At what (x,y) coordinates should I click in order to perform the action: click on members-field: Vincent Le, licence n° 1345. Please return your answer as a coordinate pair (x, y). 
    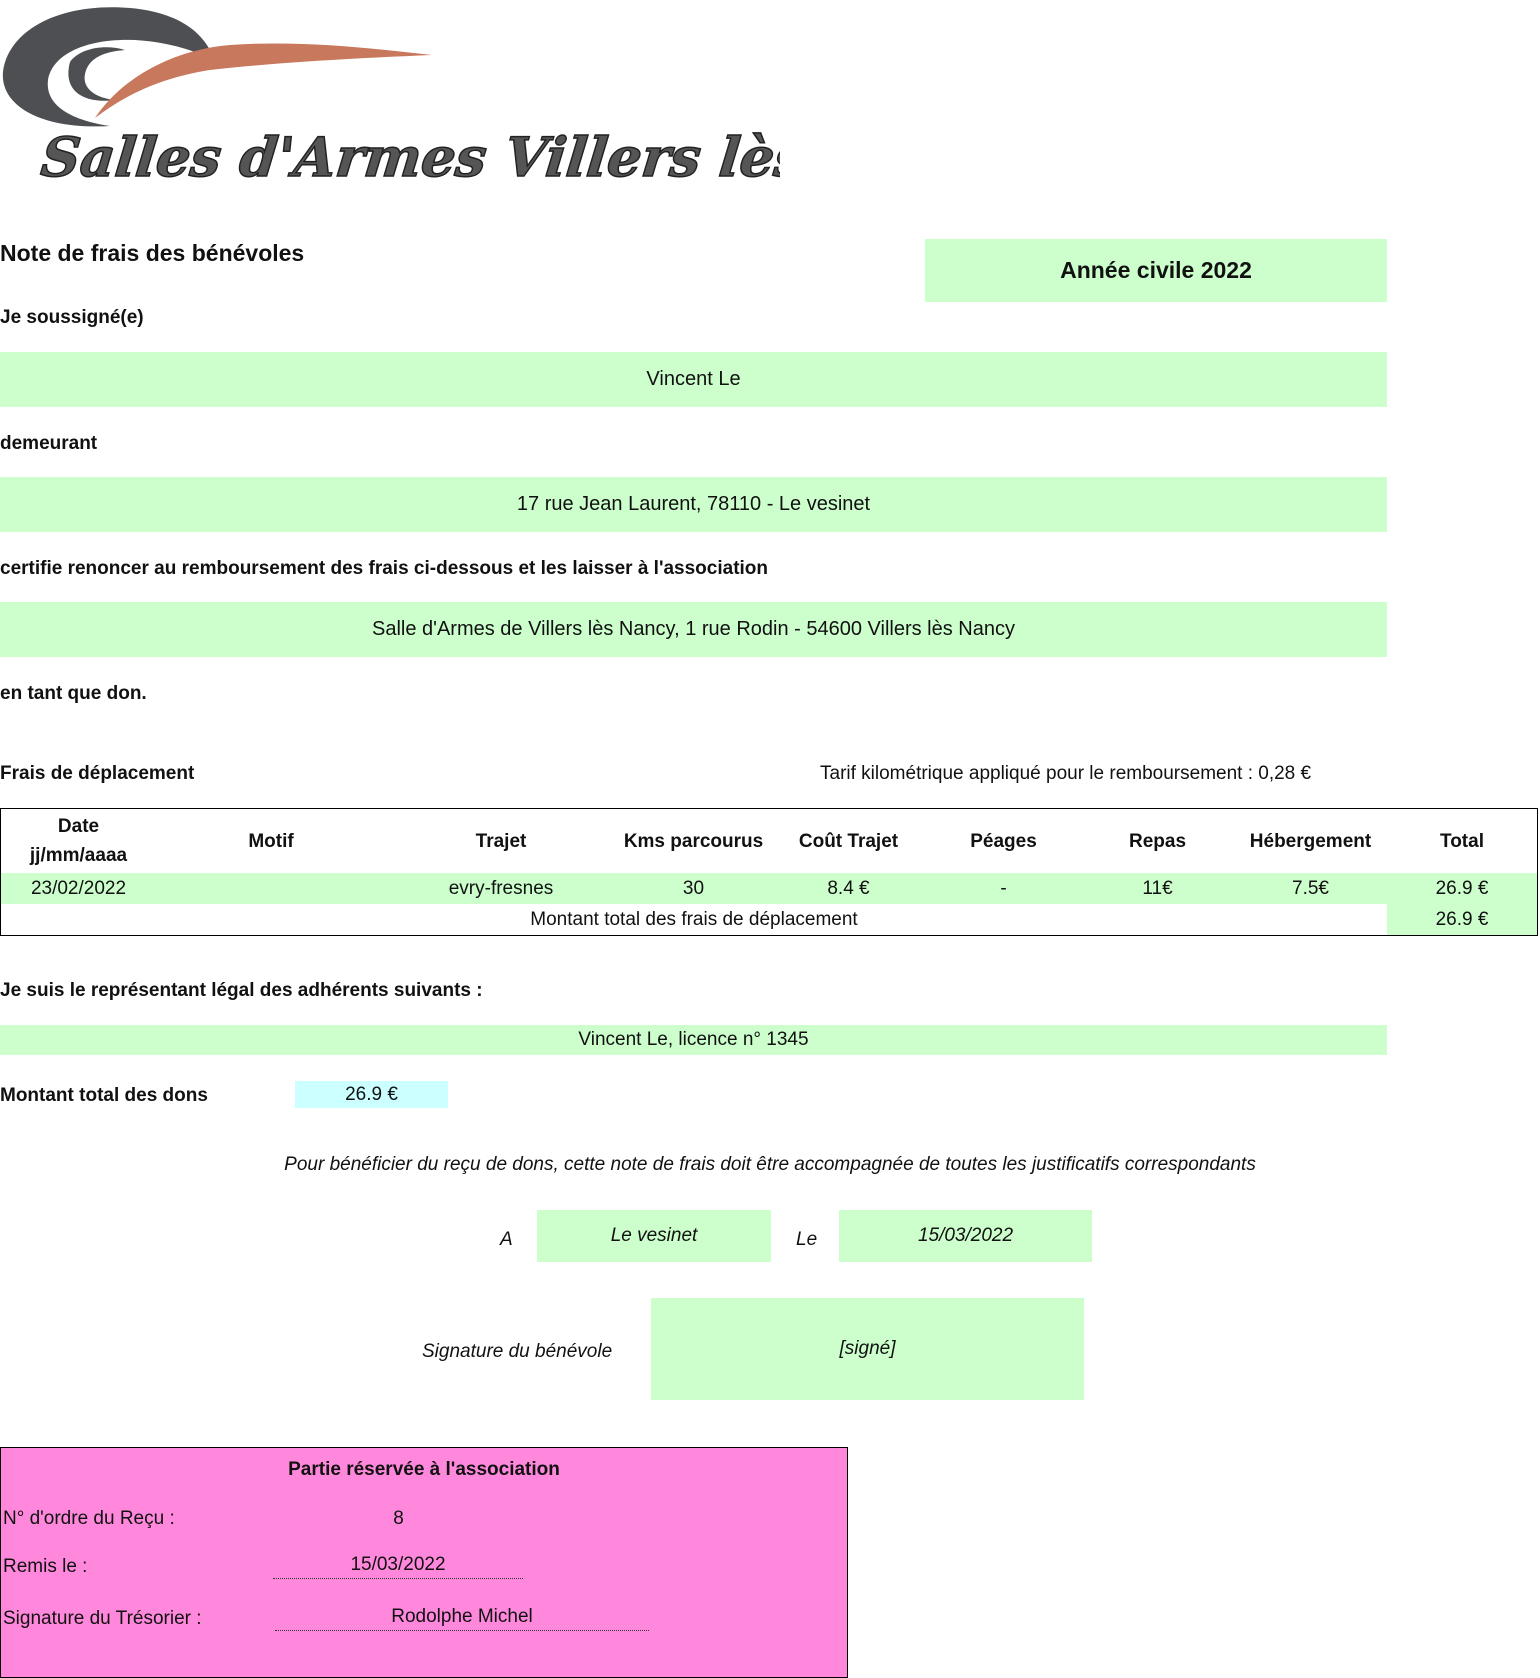
    Looking at the image, I should click on (693, 1040).